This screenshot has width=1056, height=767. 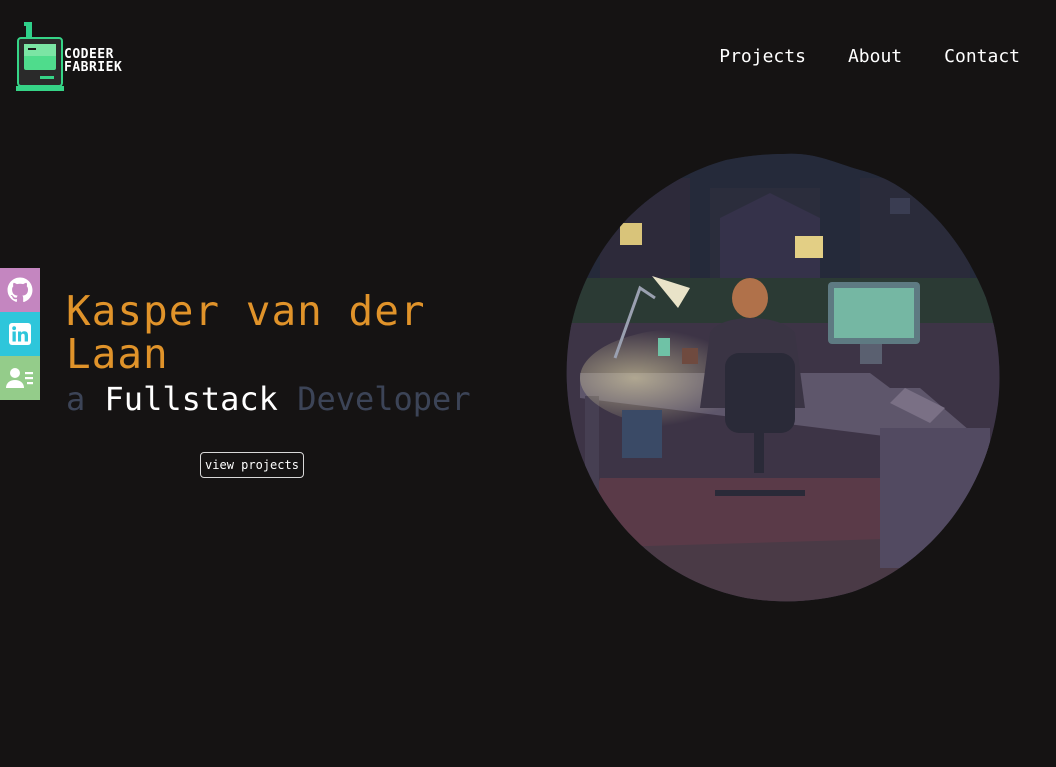 What do you see at coordinates (40, 56) in the screenshot?
I see `retro-computer-icon` at bounding box center [40, 56].